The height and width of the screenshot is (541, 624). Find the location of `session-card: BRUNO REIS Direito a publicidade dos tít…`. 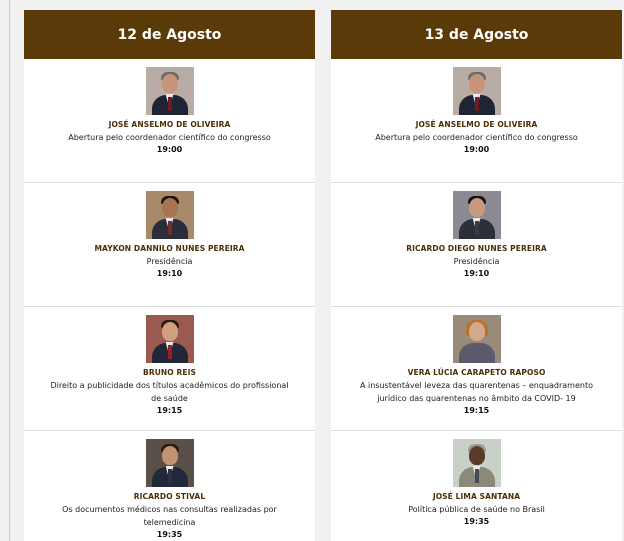

session-card: BRUNO REIS Direito a publicidade dos tít… is located at coordinates (169, 369).